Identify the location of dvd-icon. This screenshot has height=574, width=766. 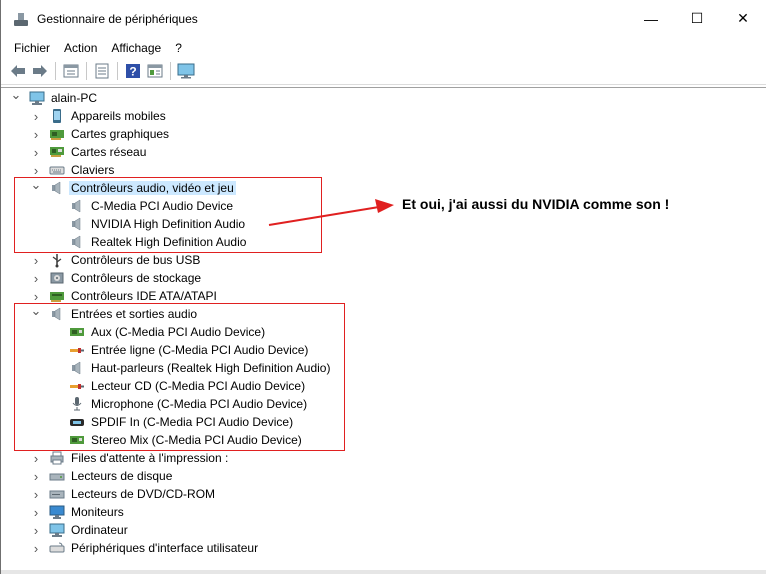
(57, 494).